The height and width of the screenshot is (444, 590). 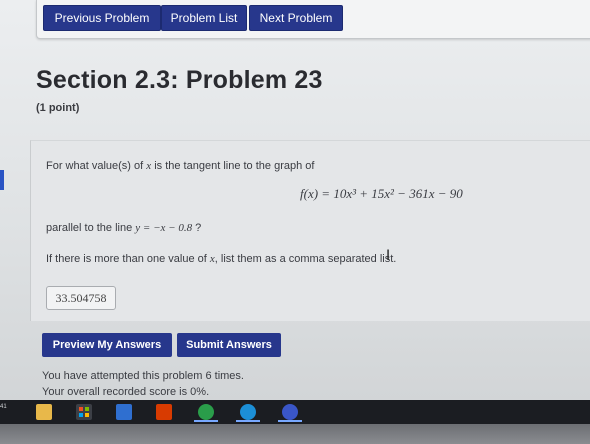 I want to click on next-problem-button: Next Problem, so click(x=296, y=18).